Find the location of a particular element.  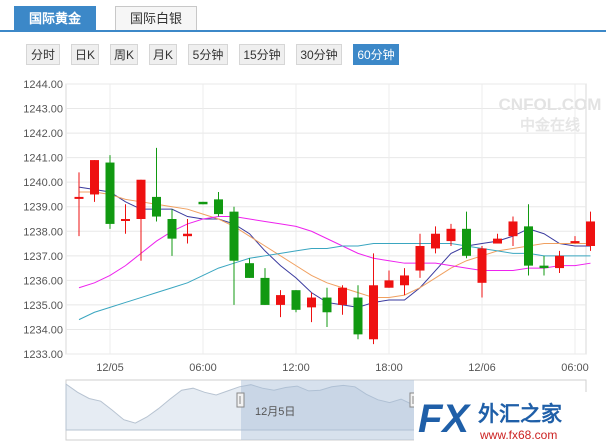

y-tick-label: 1237.00 is located at coordinates (43, 257).